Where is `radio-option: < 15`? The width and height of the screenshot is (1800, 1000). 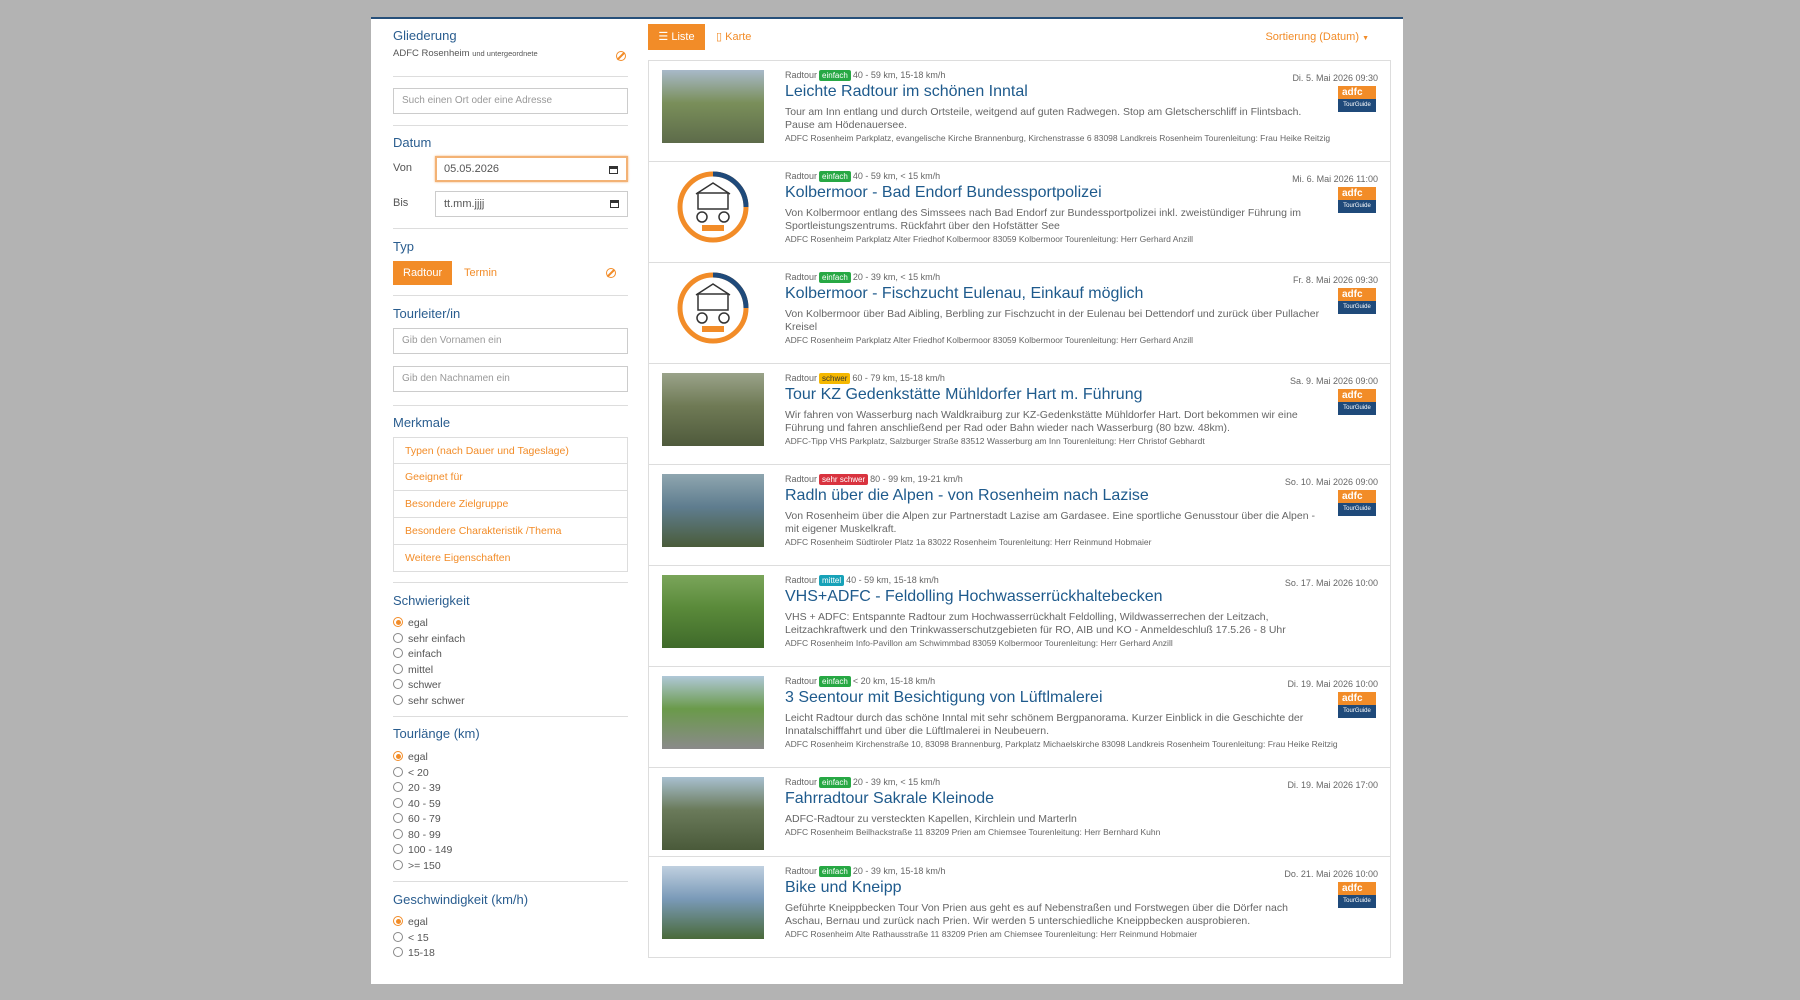
radio-option: < 15 is located at coordinates (411, 938).